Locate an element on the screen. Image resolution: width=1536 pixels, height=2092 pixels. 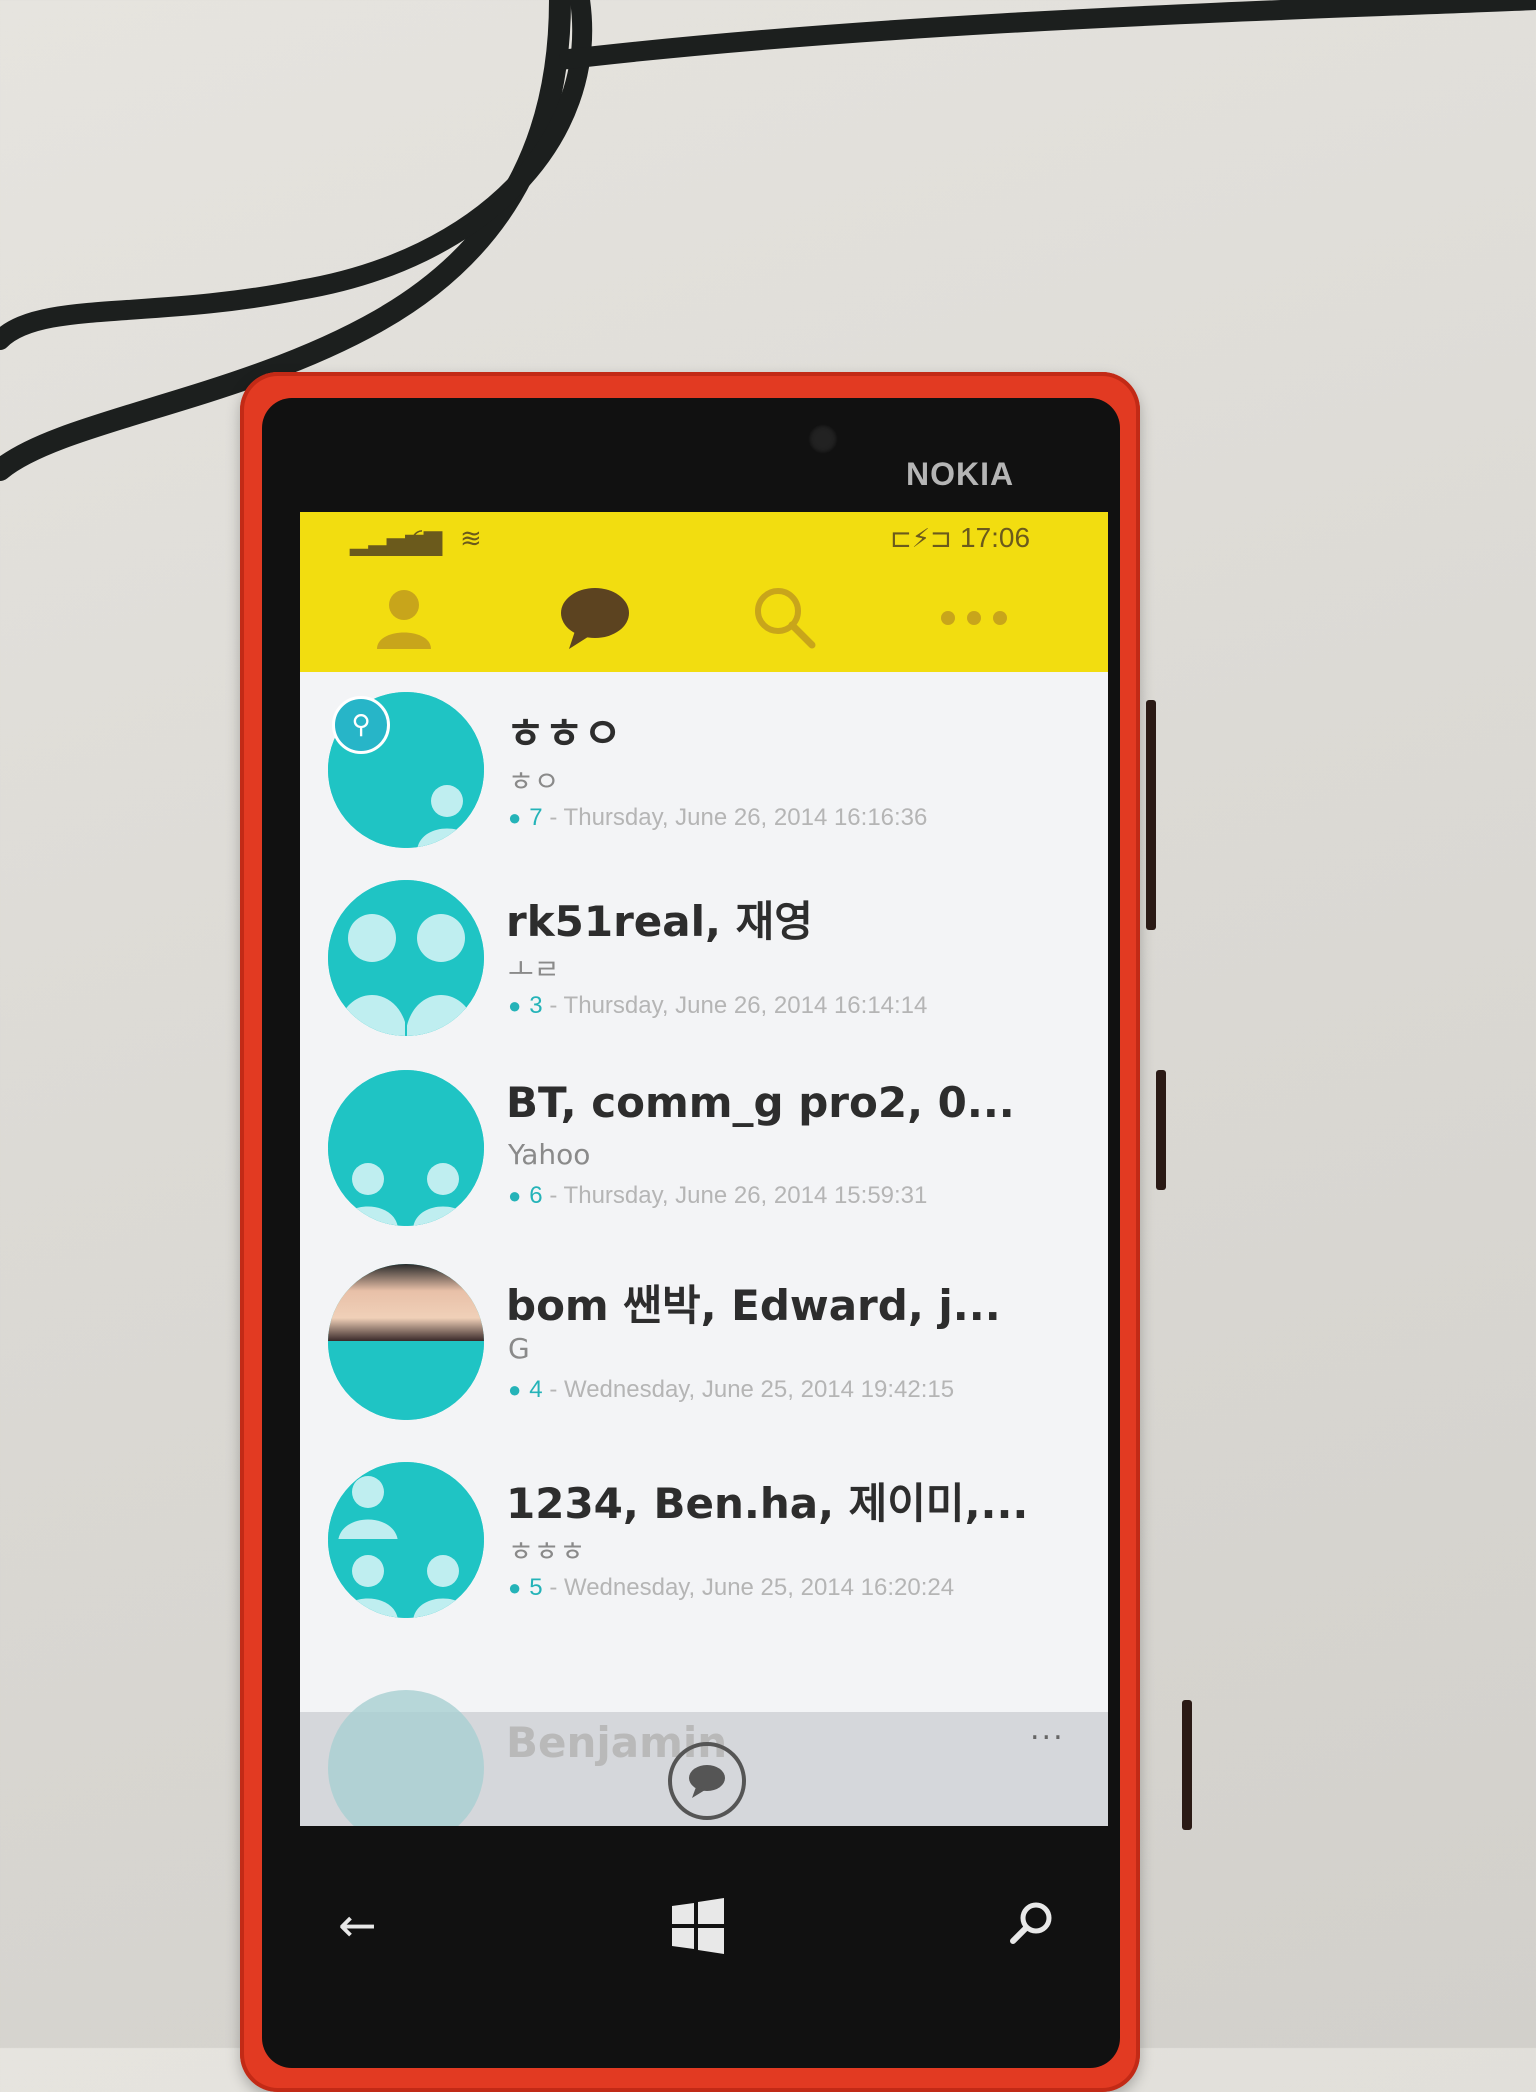
brand-logo: NOKIA is located at coordinates (960, 474).